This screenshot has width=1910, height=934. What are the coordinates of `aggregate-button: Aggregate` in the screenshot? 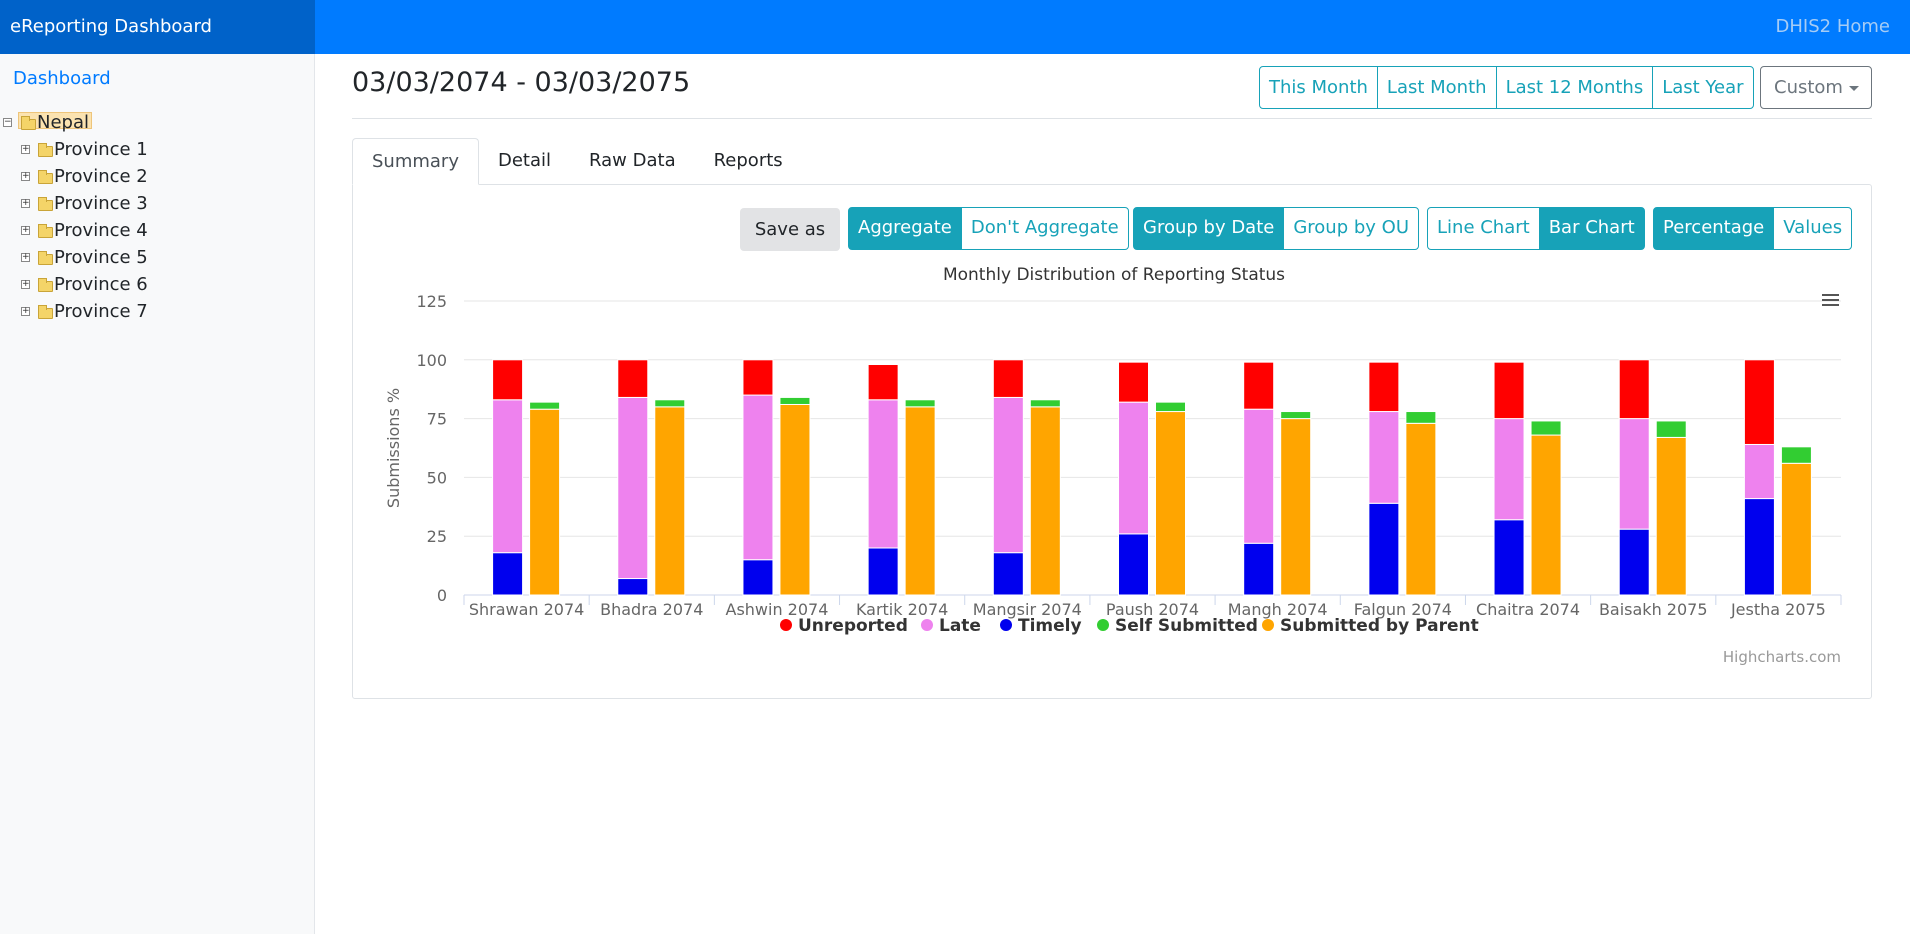 It's located at (905, 228).